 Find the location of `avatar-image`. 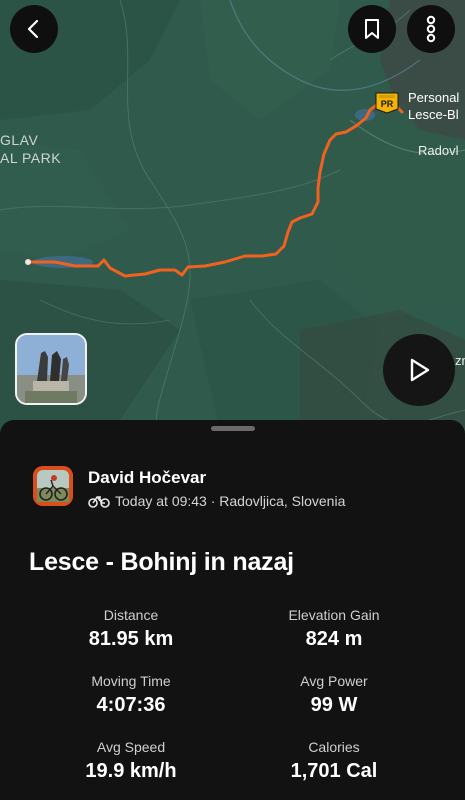

avatar-image is located at coordinates (53, 486).